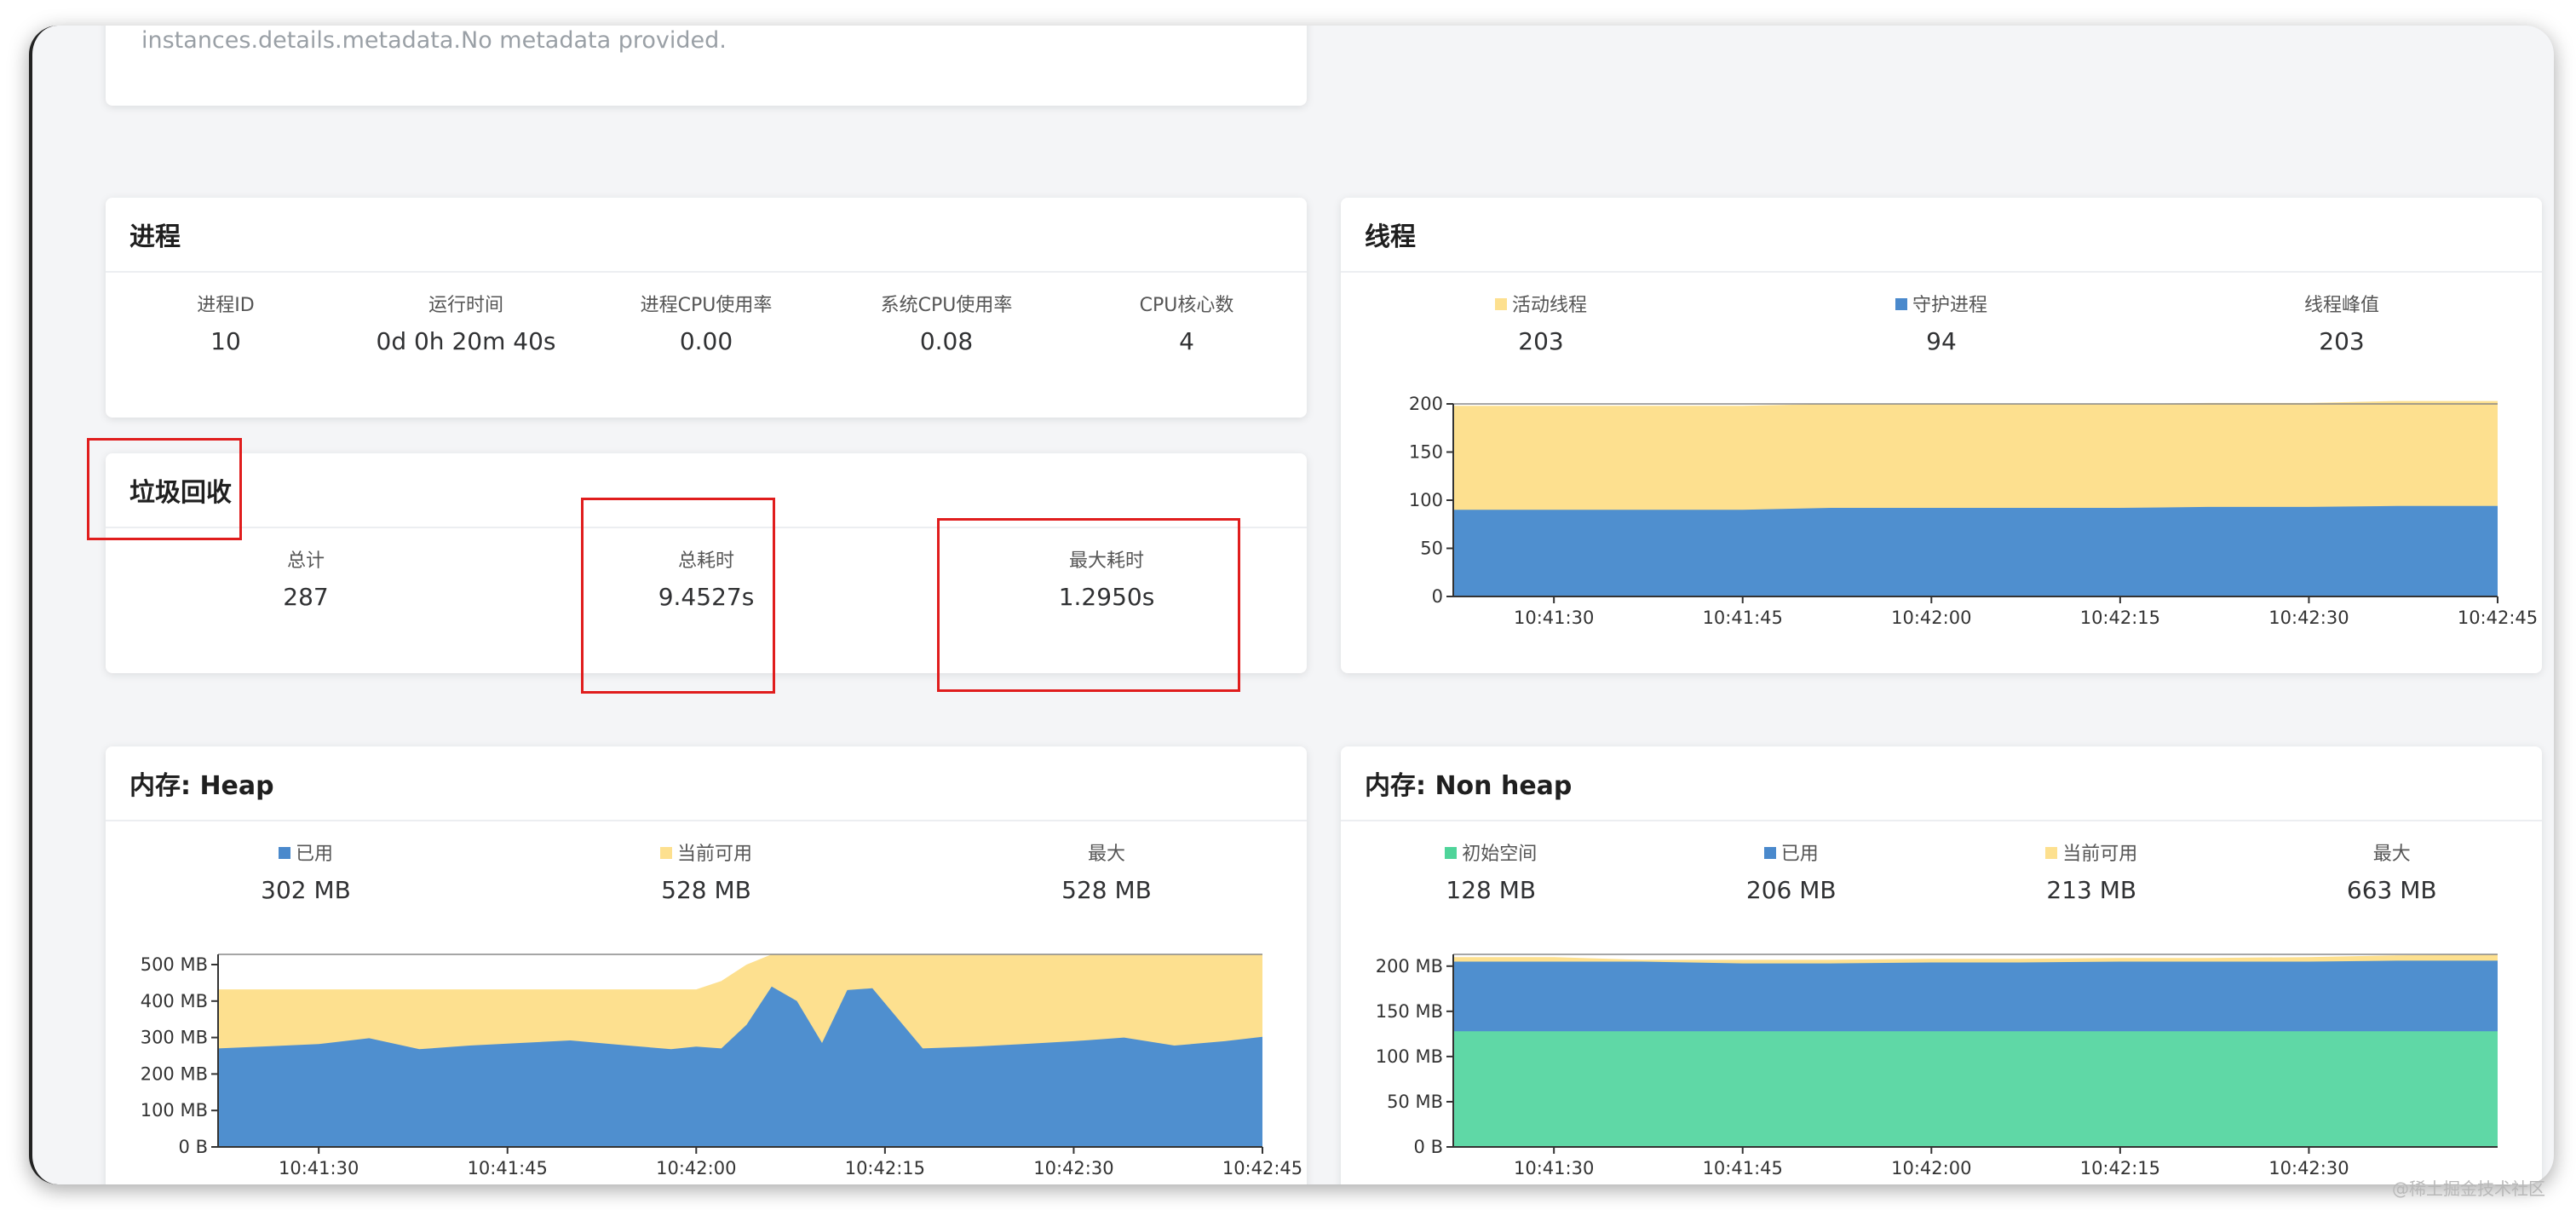 This screenshot has height=1210, width=2576. Describe the element at coordinates (2341, 306) in the screenshot. I see `stat-label: 线程峰值` at that location.